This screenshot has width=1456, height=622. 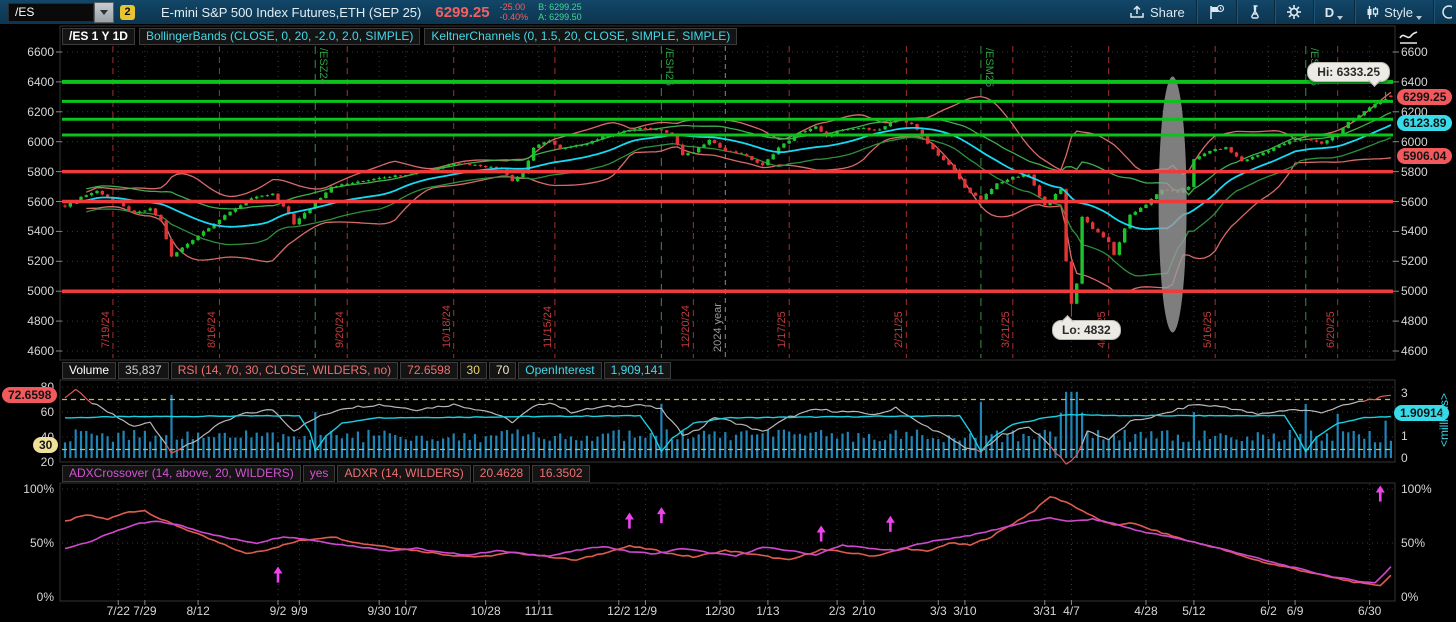 What do you see at coordinates (1398, 12) in the screenshot?
I see `style-label: Style` at bounding box center [1398, 12].